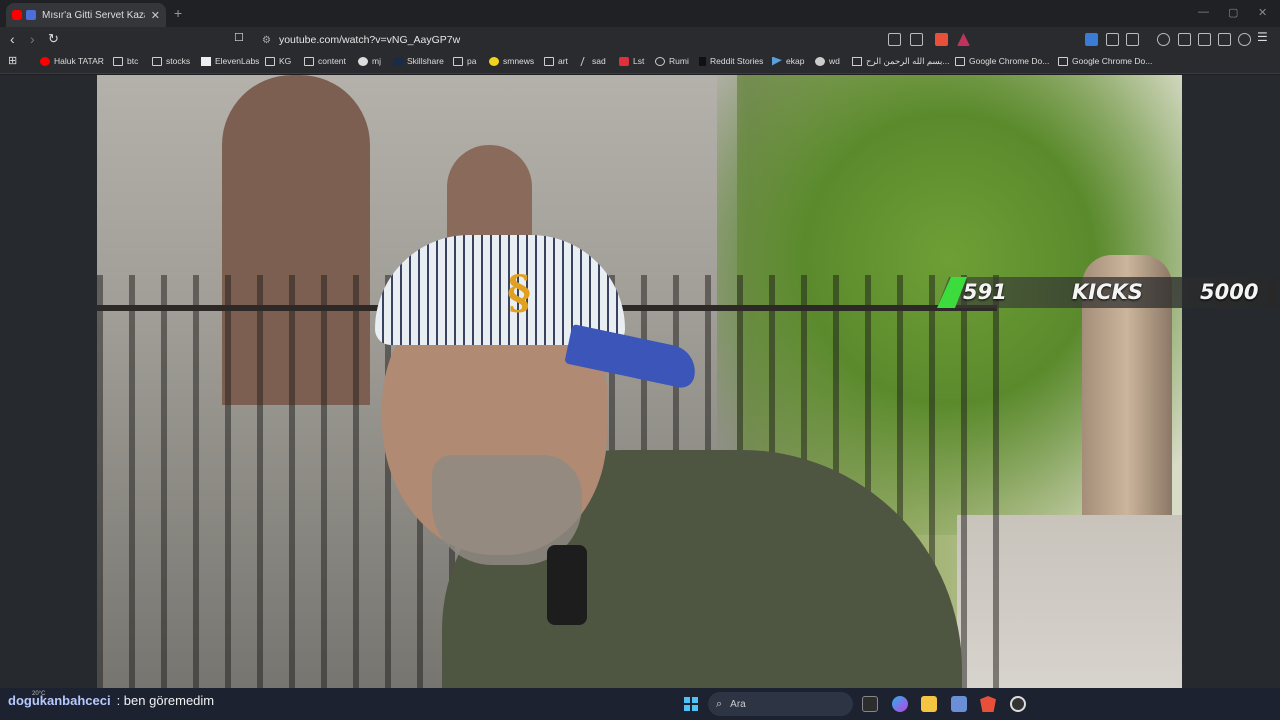  What do you see at coordinates (93, 15) in the screenshot?
I see `tab-title: Mısır'a Gitti Servet Kazandı - Ha` at bounding box center [93, 15].